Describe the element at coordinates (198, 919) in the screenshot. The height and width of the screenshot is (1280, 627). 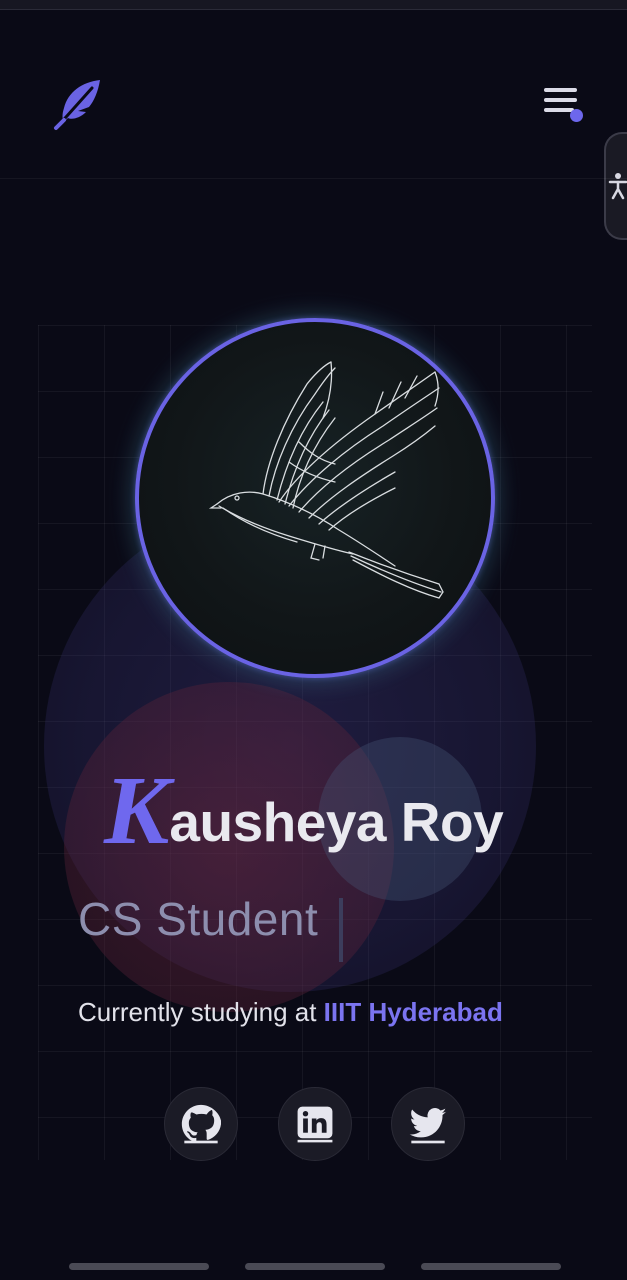
I see `role-typewriter-text: CS Student` at that location.